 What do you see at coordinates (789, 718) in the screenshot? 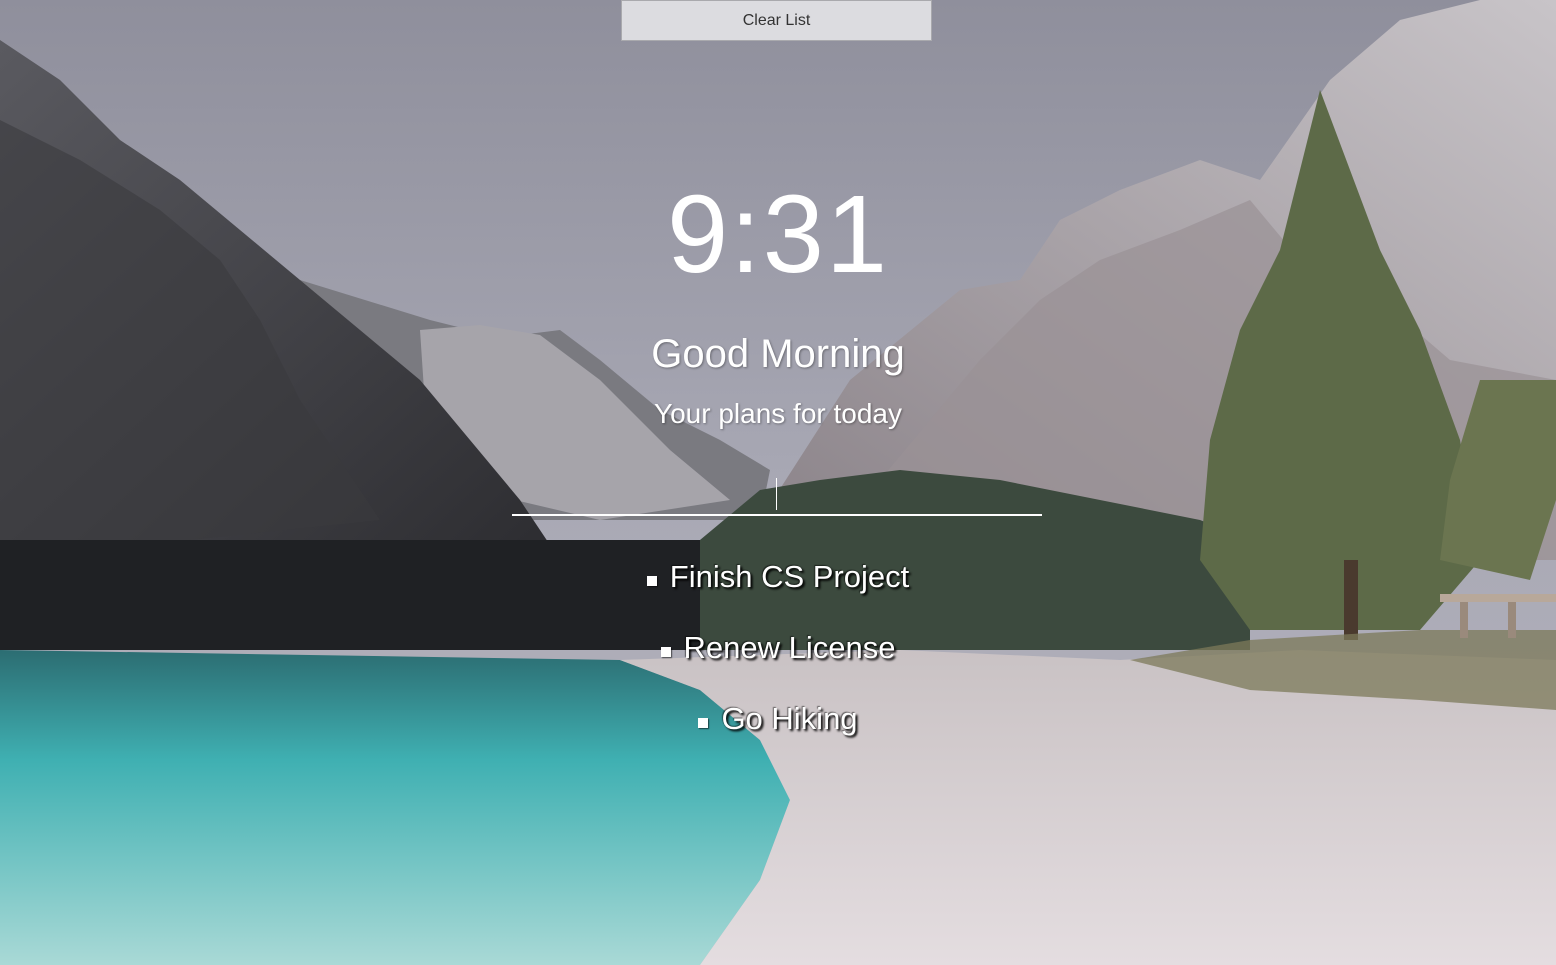
I see `todo-item-label: Go Hiking` at bounding box center [789, 718].